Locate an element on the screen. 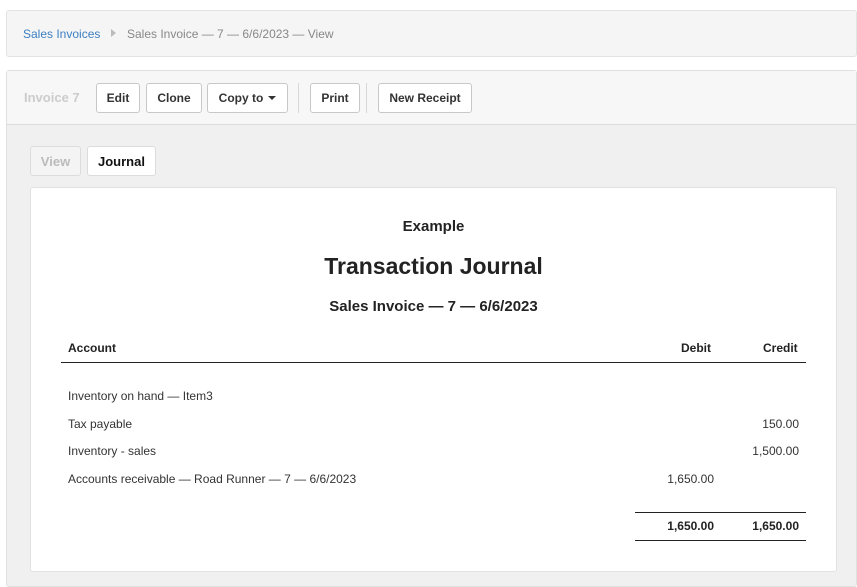  copy-to-dropdown: Copy to is located at coordinates (247, 98).